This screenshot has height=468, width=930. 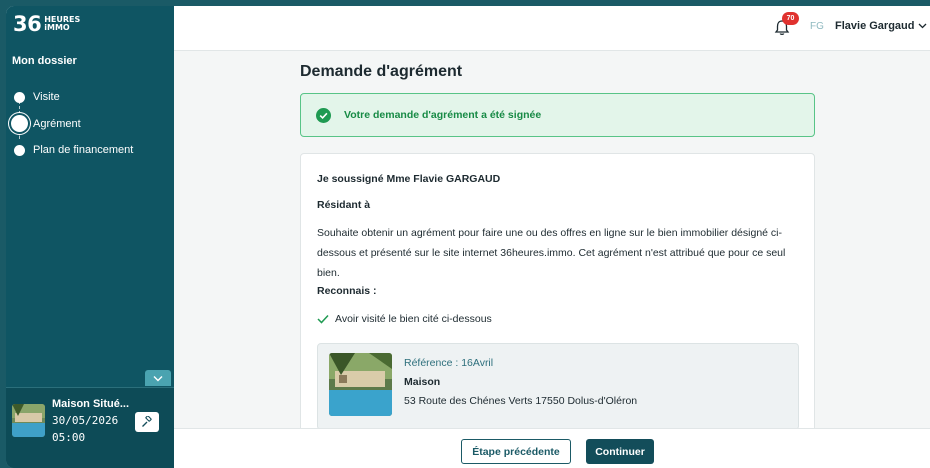 I want to click on previous-step-button: Étape précédente, so click(x=516, y=451).